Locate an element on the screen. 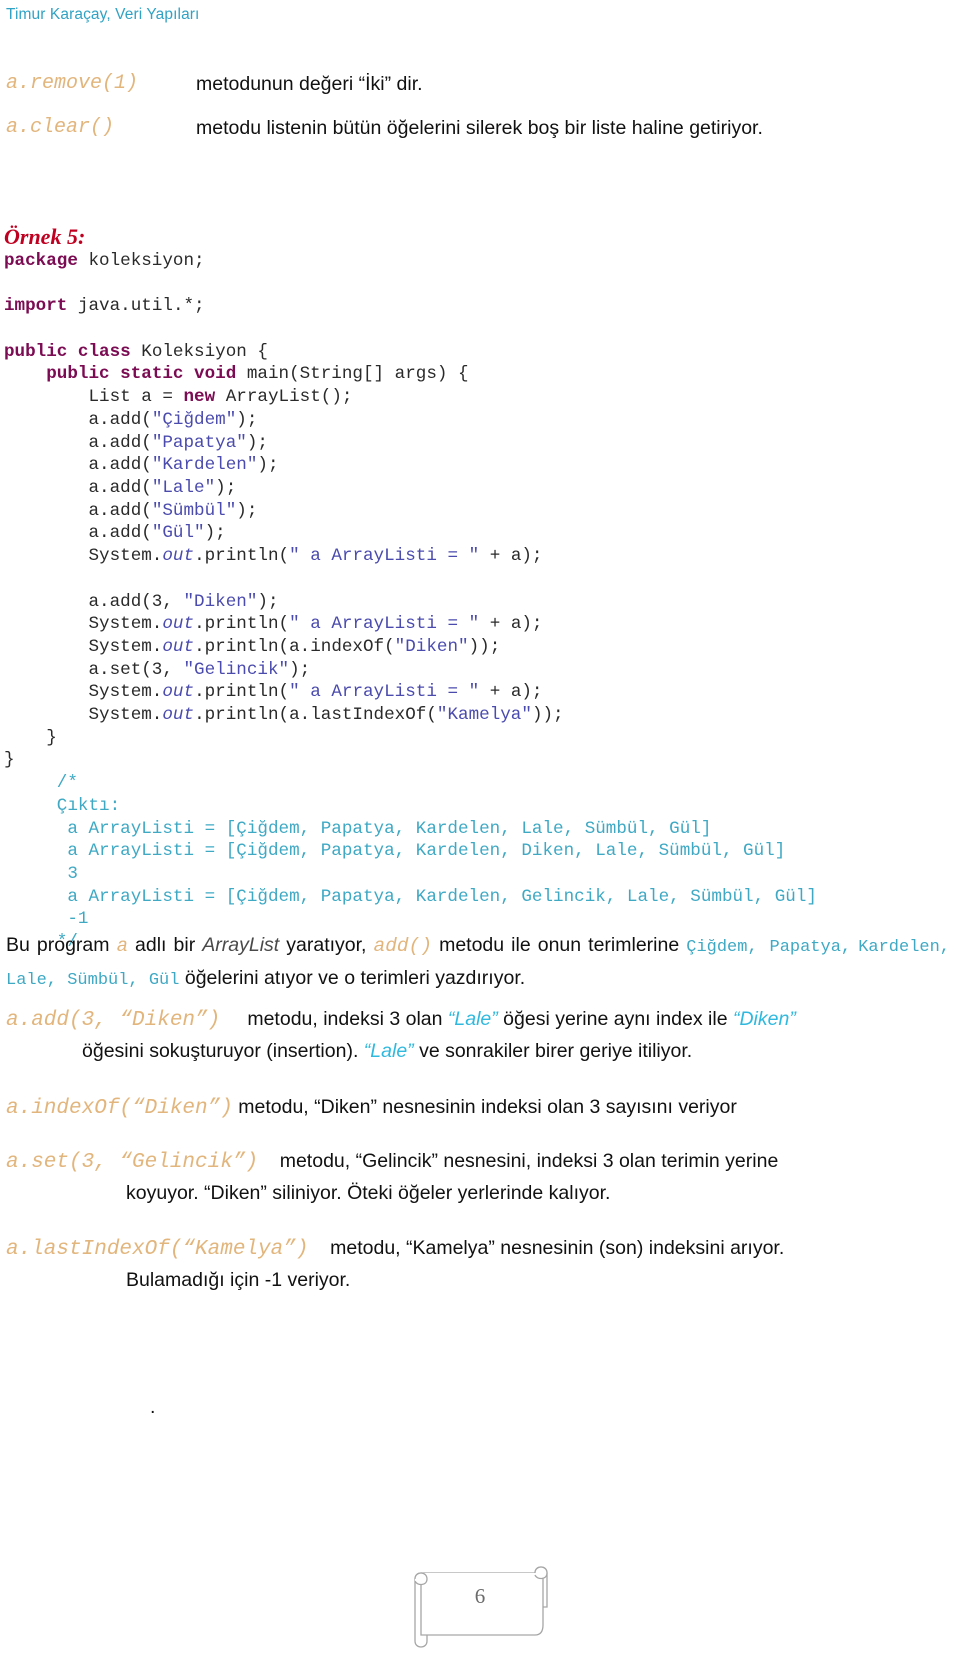 This screenshot has width=960, height=1665. code-string-arraylisti-3: " a ArrayListi = " is located at coordinates (384, 692).